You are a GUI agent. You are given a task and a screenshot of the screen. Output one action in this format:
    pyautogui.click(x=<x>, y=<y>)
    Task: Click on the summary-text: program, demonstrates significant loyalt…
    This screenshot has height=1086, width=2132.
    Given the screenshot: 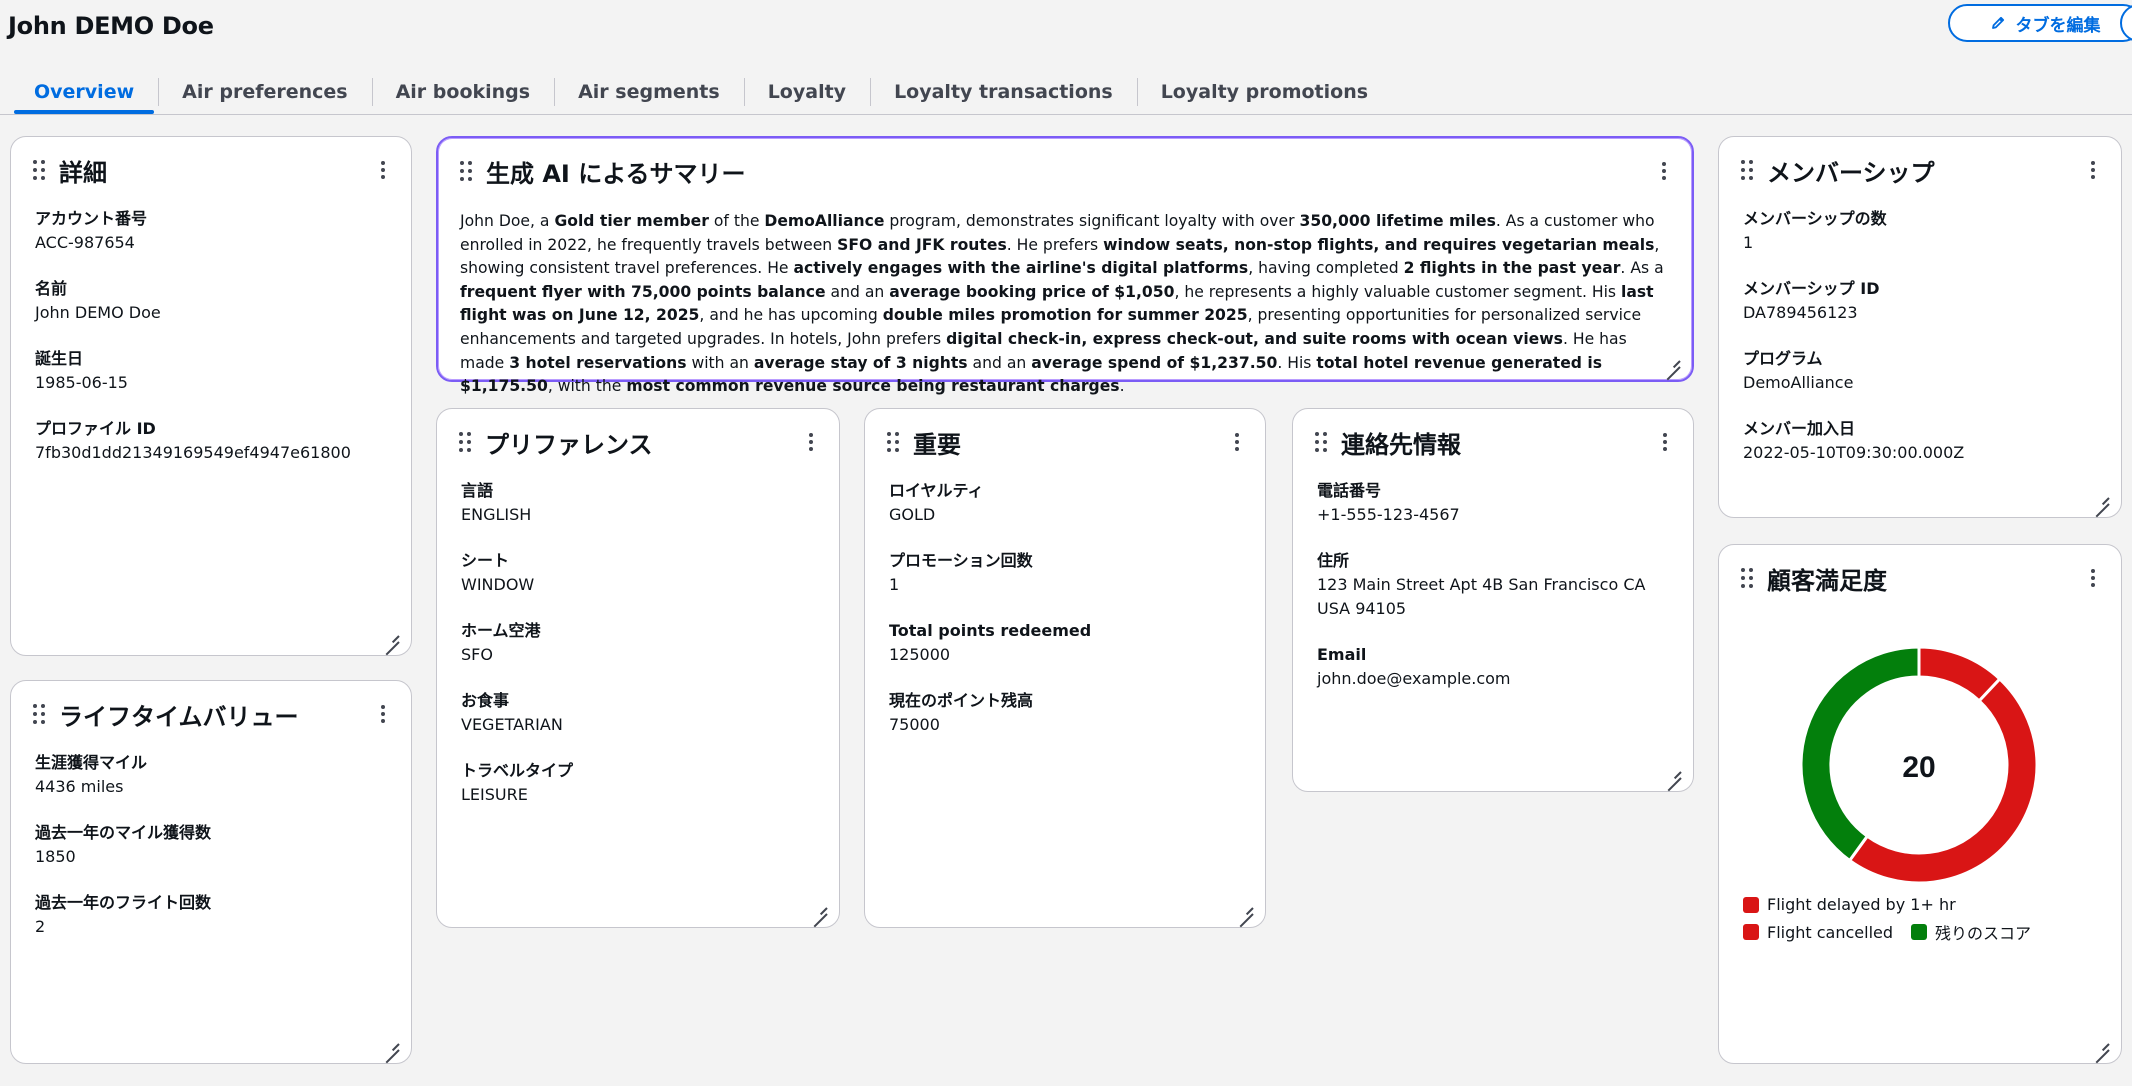 What is the action you would take?
    pyautogui.click(x=1092, y=221)
    